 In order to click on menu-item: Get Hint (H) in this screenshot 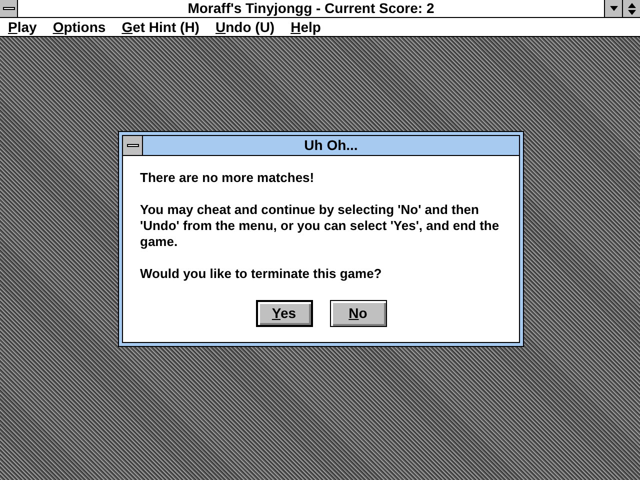, I will do `click(161, 27)`.